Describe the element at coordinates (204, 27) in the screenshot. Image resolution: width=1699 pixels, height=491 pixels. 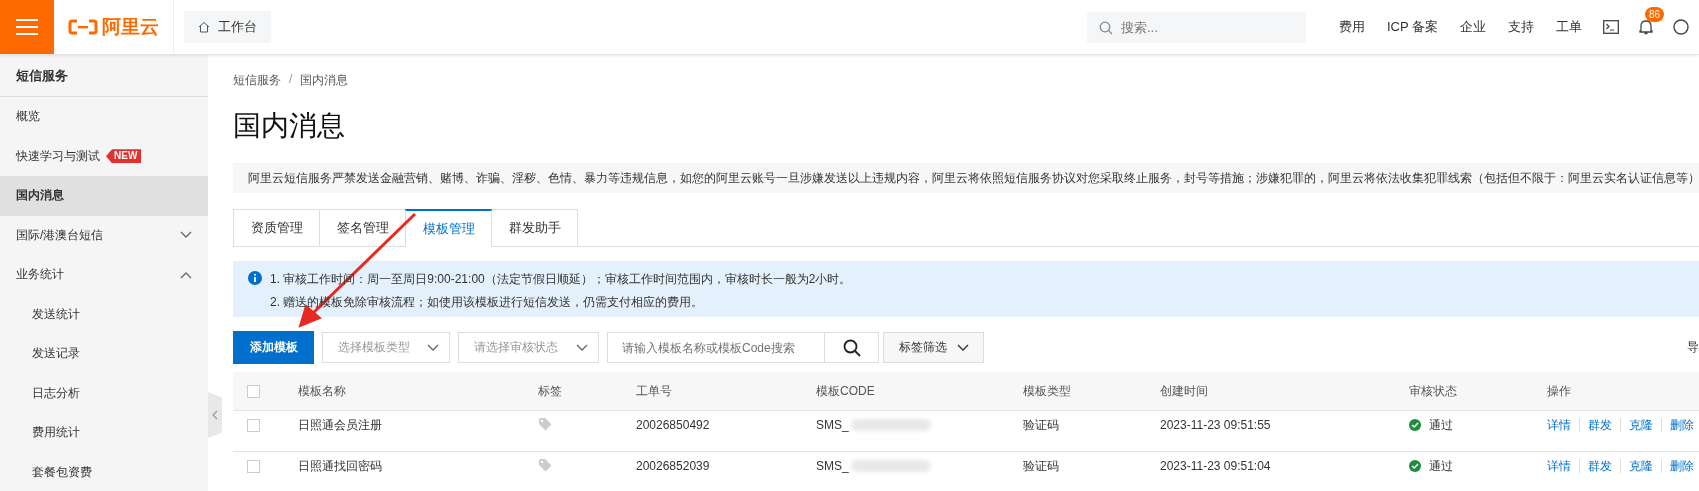
I see `home-icon` at that location.